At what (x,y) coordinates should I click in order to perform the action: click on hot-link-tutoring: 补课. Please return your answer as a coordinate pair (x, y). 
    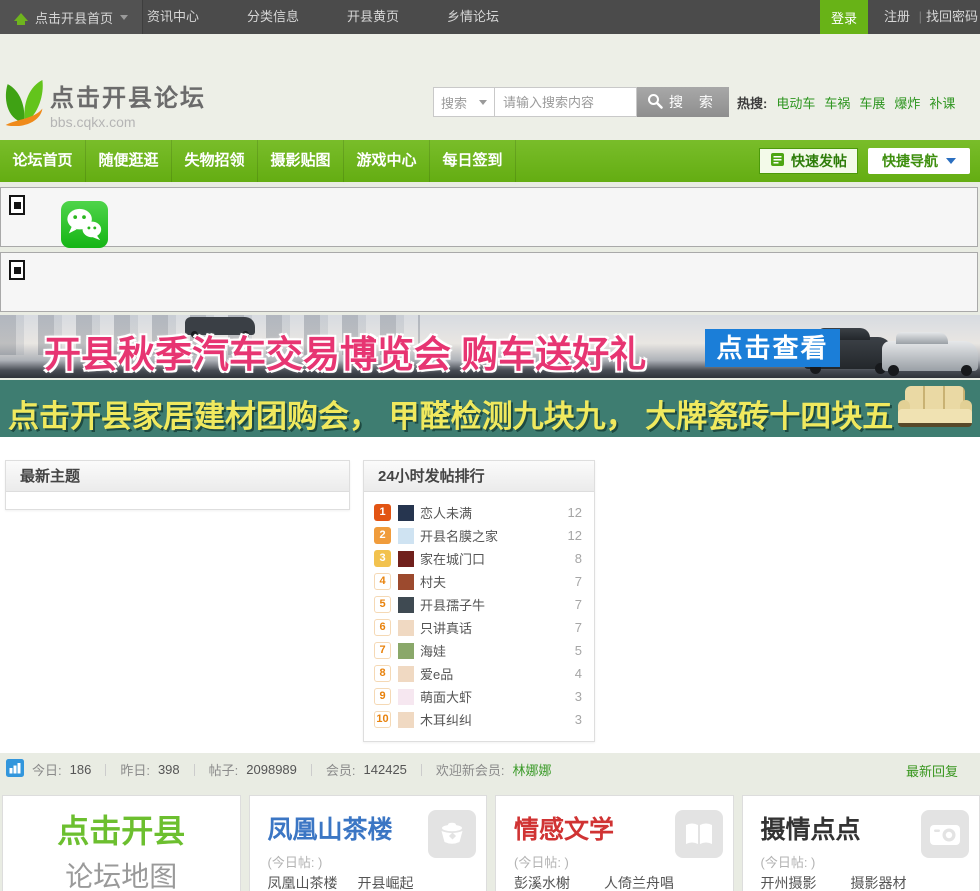
    Looking at the image, I should click on (942, 102).